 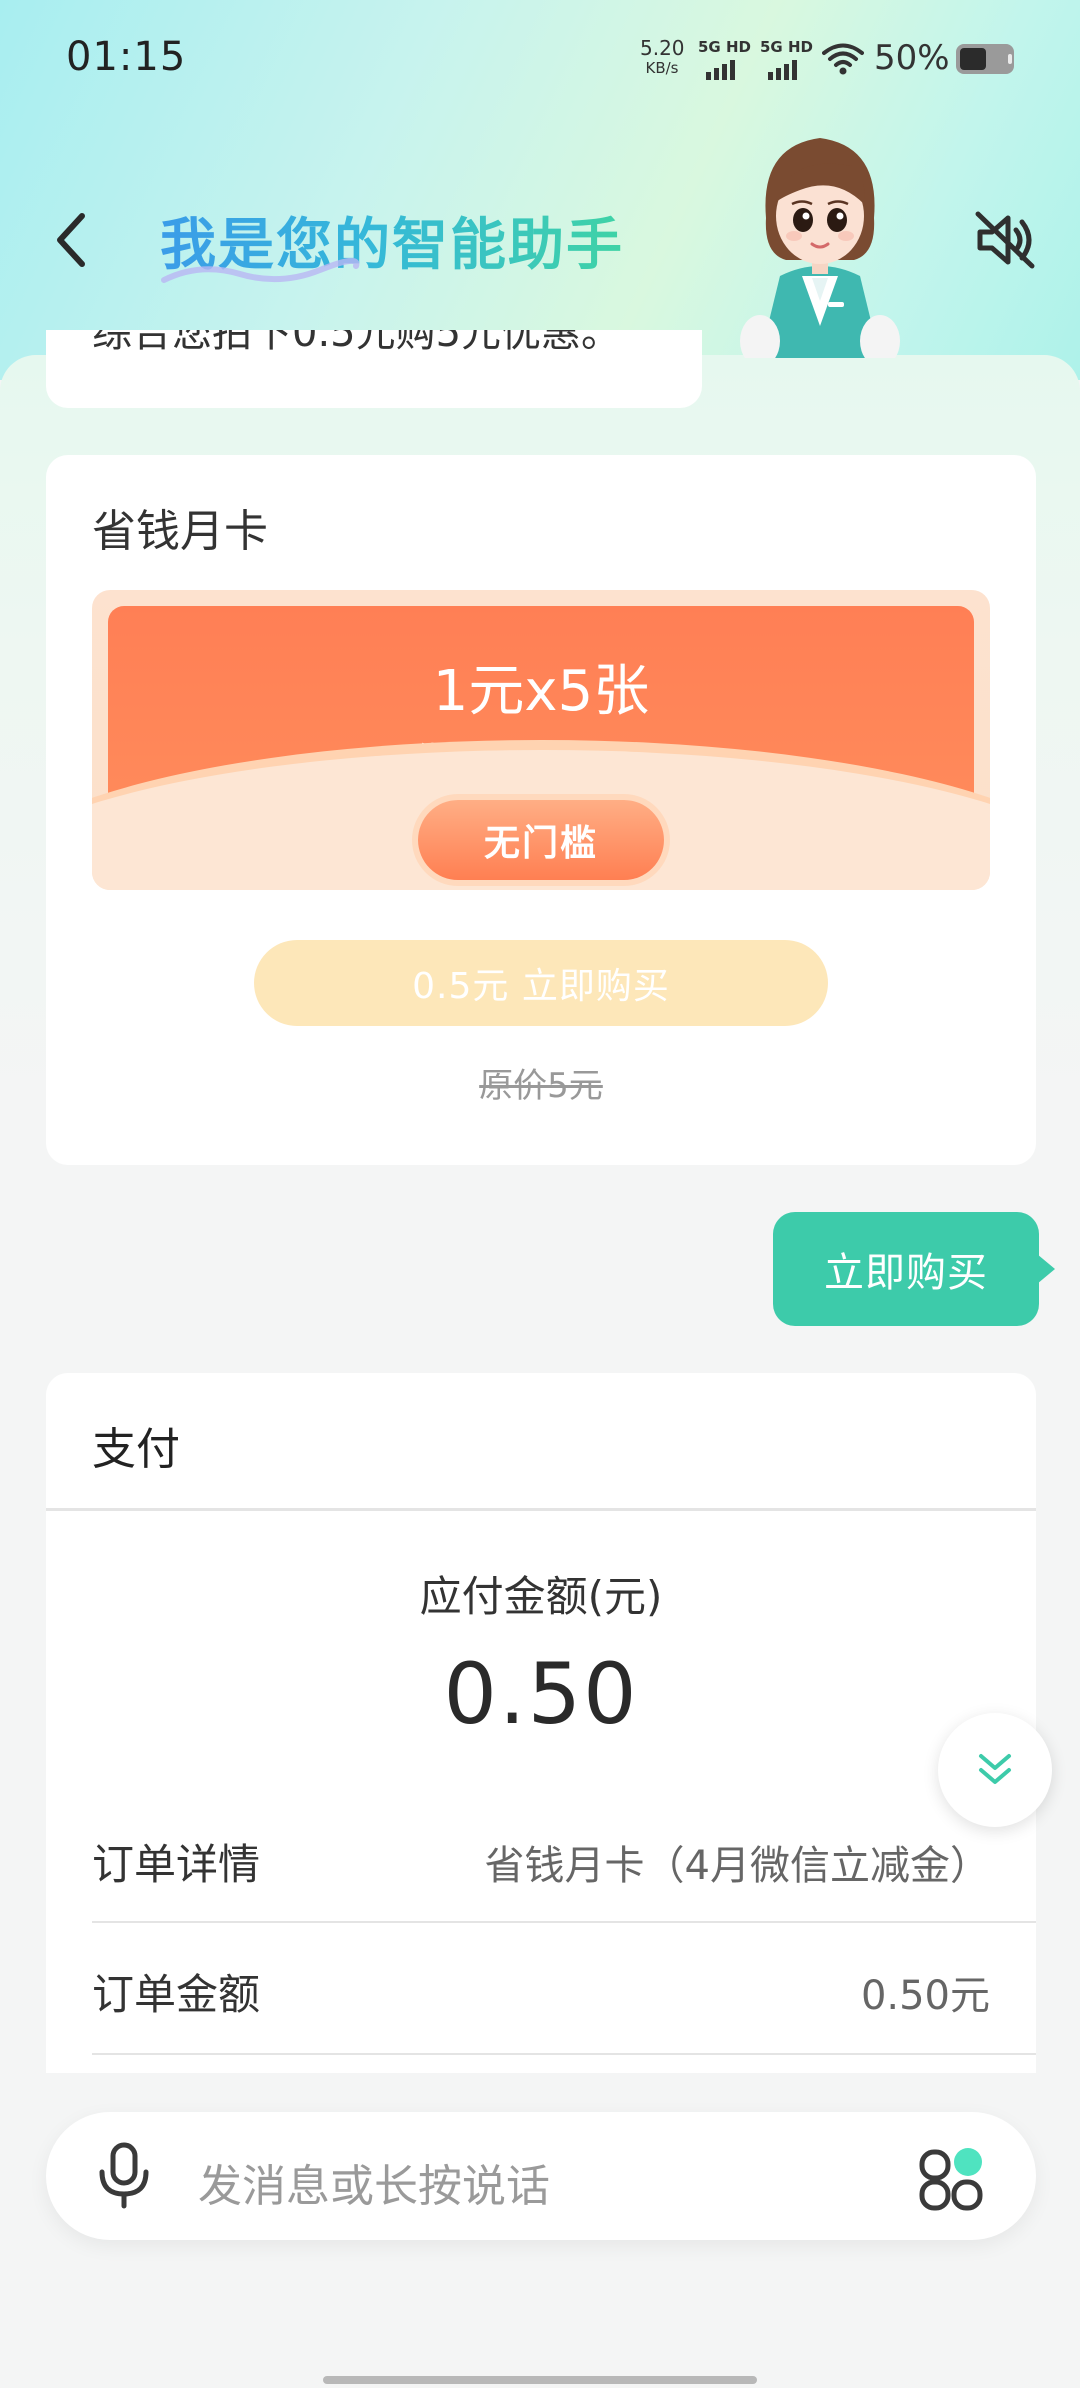 What do you see at coordinates (843, 59) in the screenshot?
I see `wifi-icon` at bounding box center [843, 59].